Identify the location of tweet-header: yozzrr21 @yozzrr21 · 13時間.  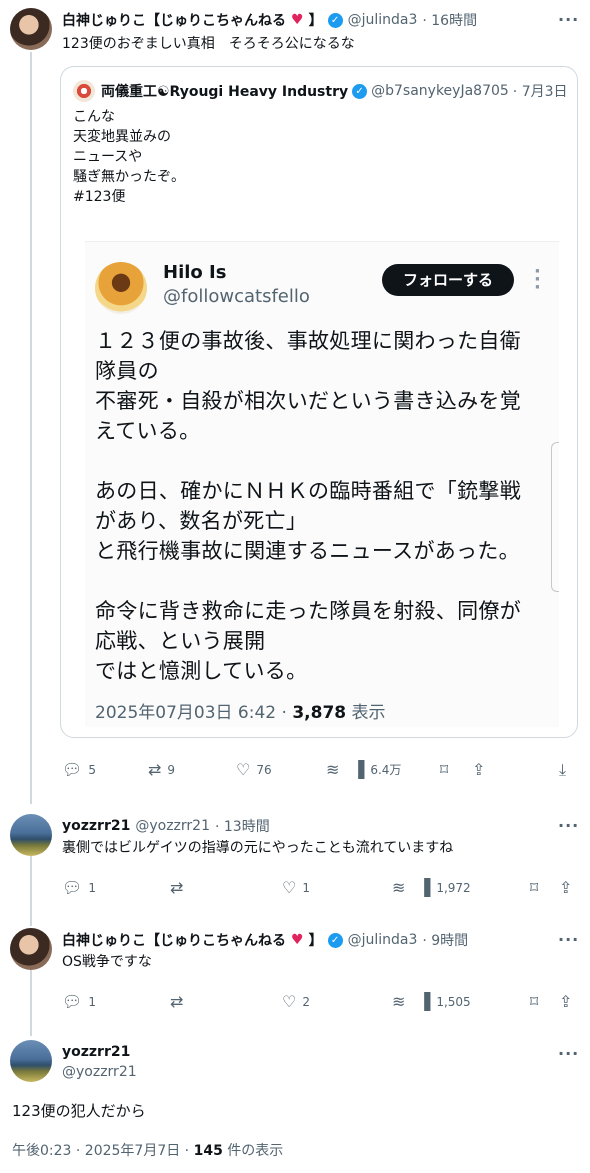
(166, 826).